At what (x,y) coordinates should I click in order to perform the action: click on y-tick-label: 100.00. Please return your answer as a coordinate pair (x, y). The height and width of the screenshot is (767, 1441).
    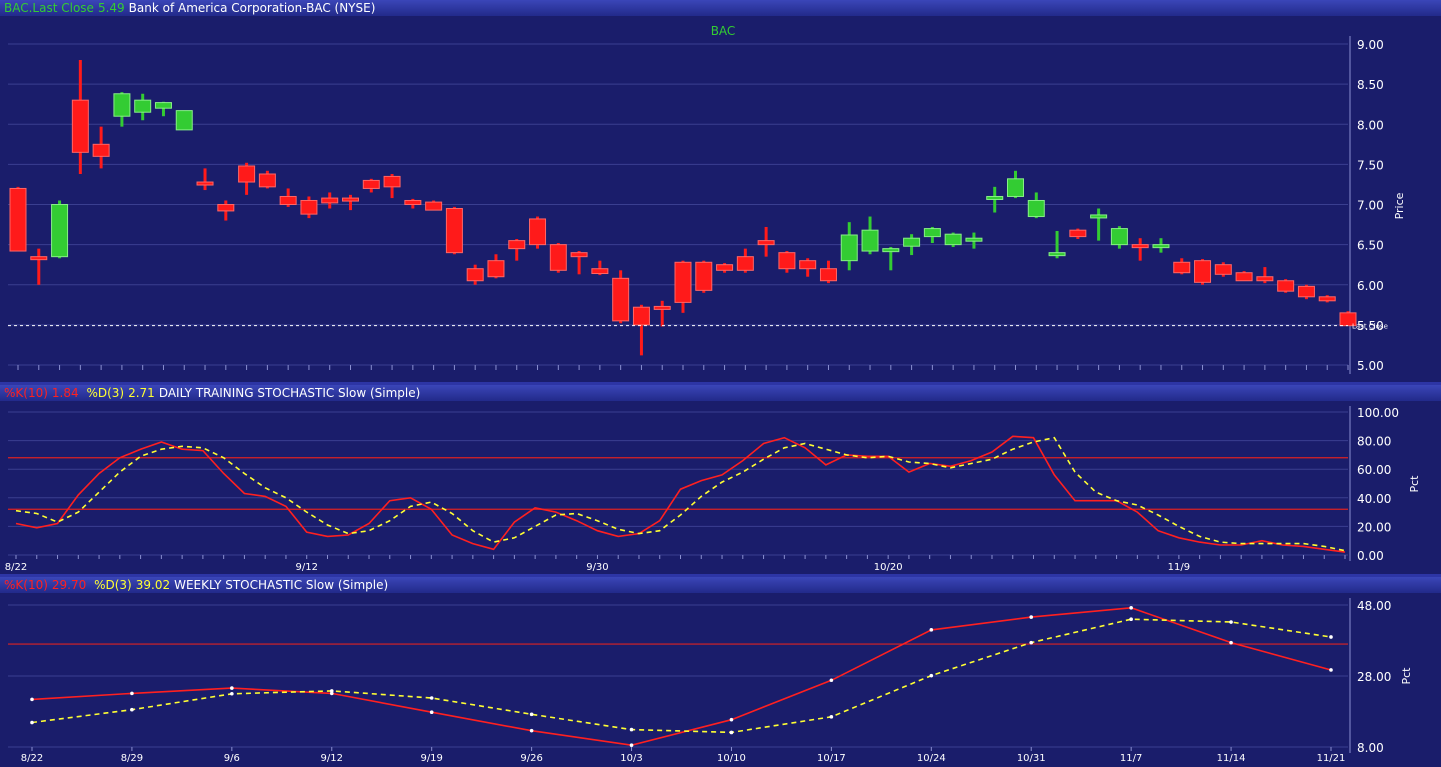
    Looking at the image, I should click on (1378, 413).